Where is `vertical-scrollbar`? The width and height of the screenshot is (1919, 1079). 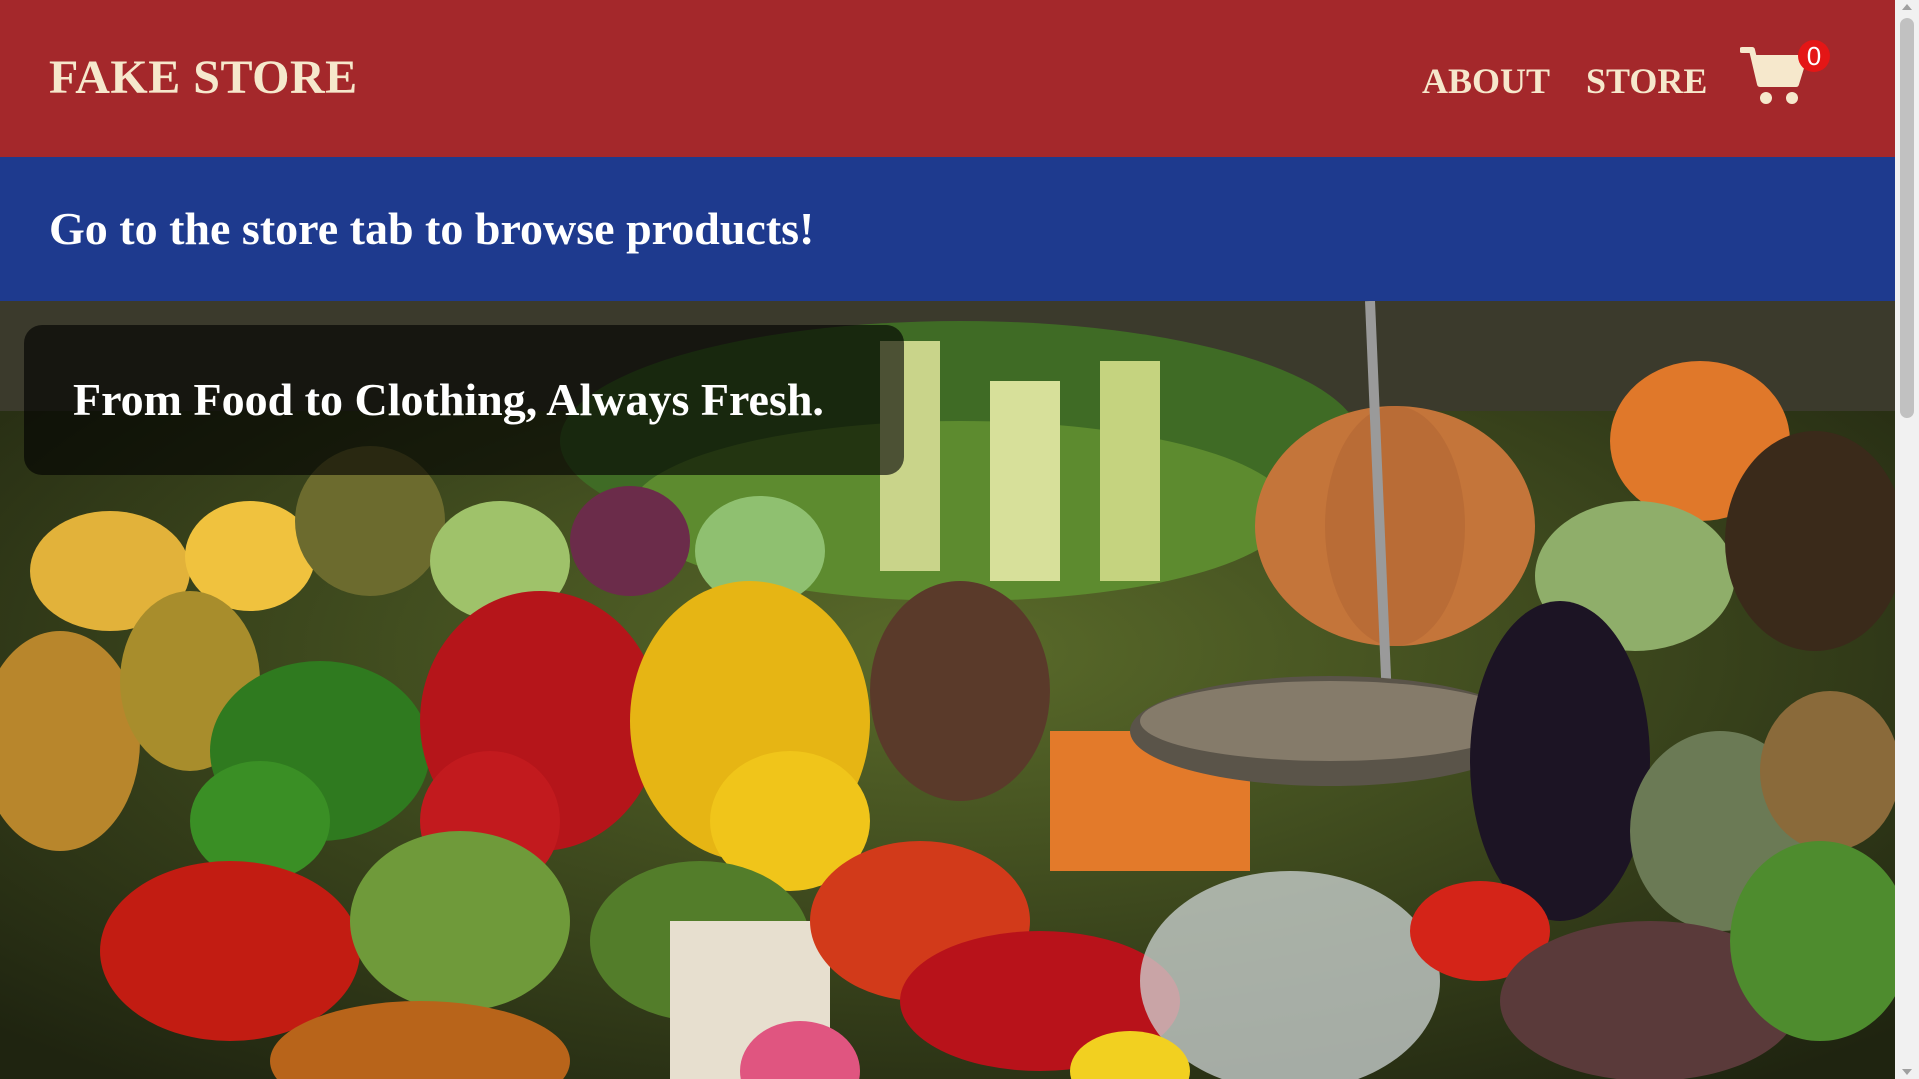
vertical-scrollbar is located at coordinates (1907, 539).